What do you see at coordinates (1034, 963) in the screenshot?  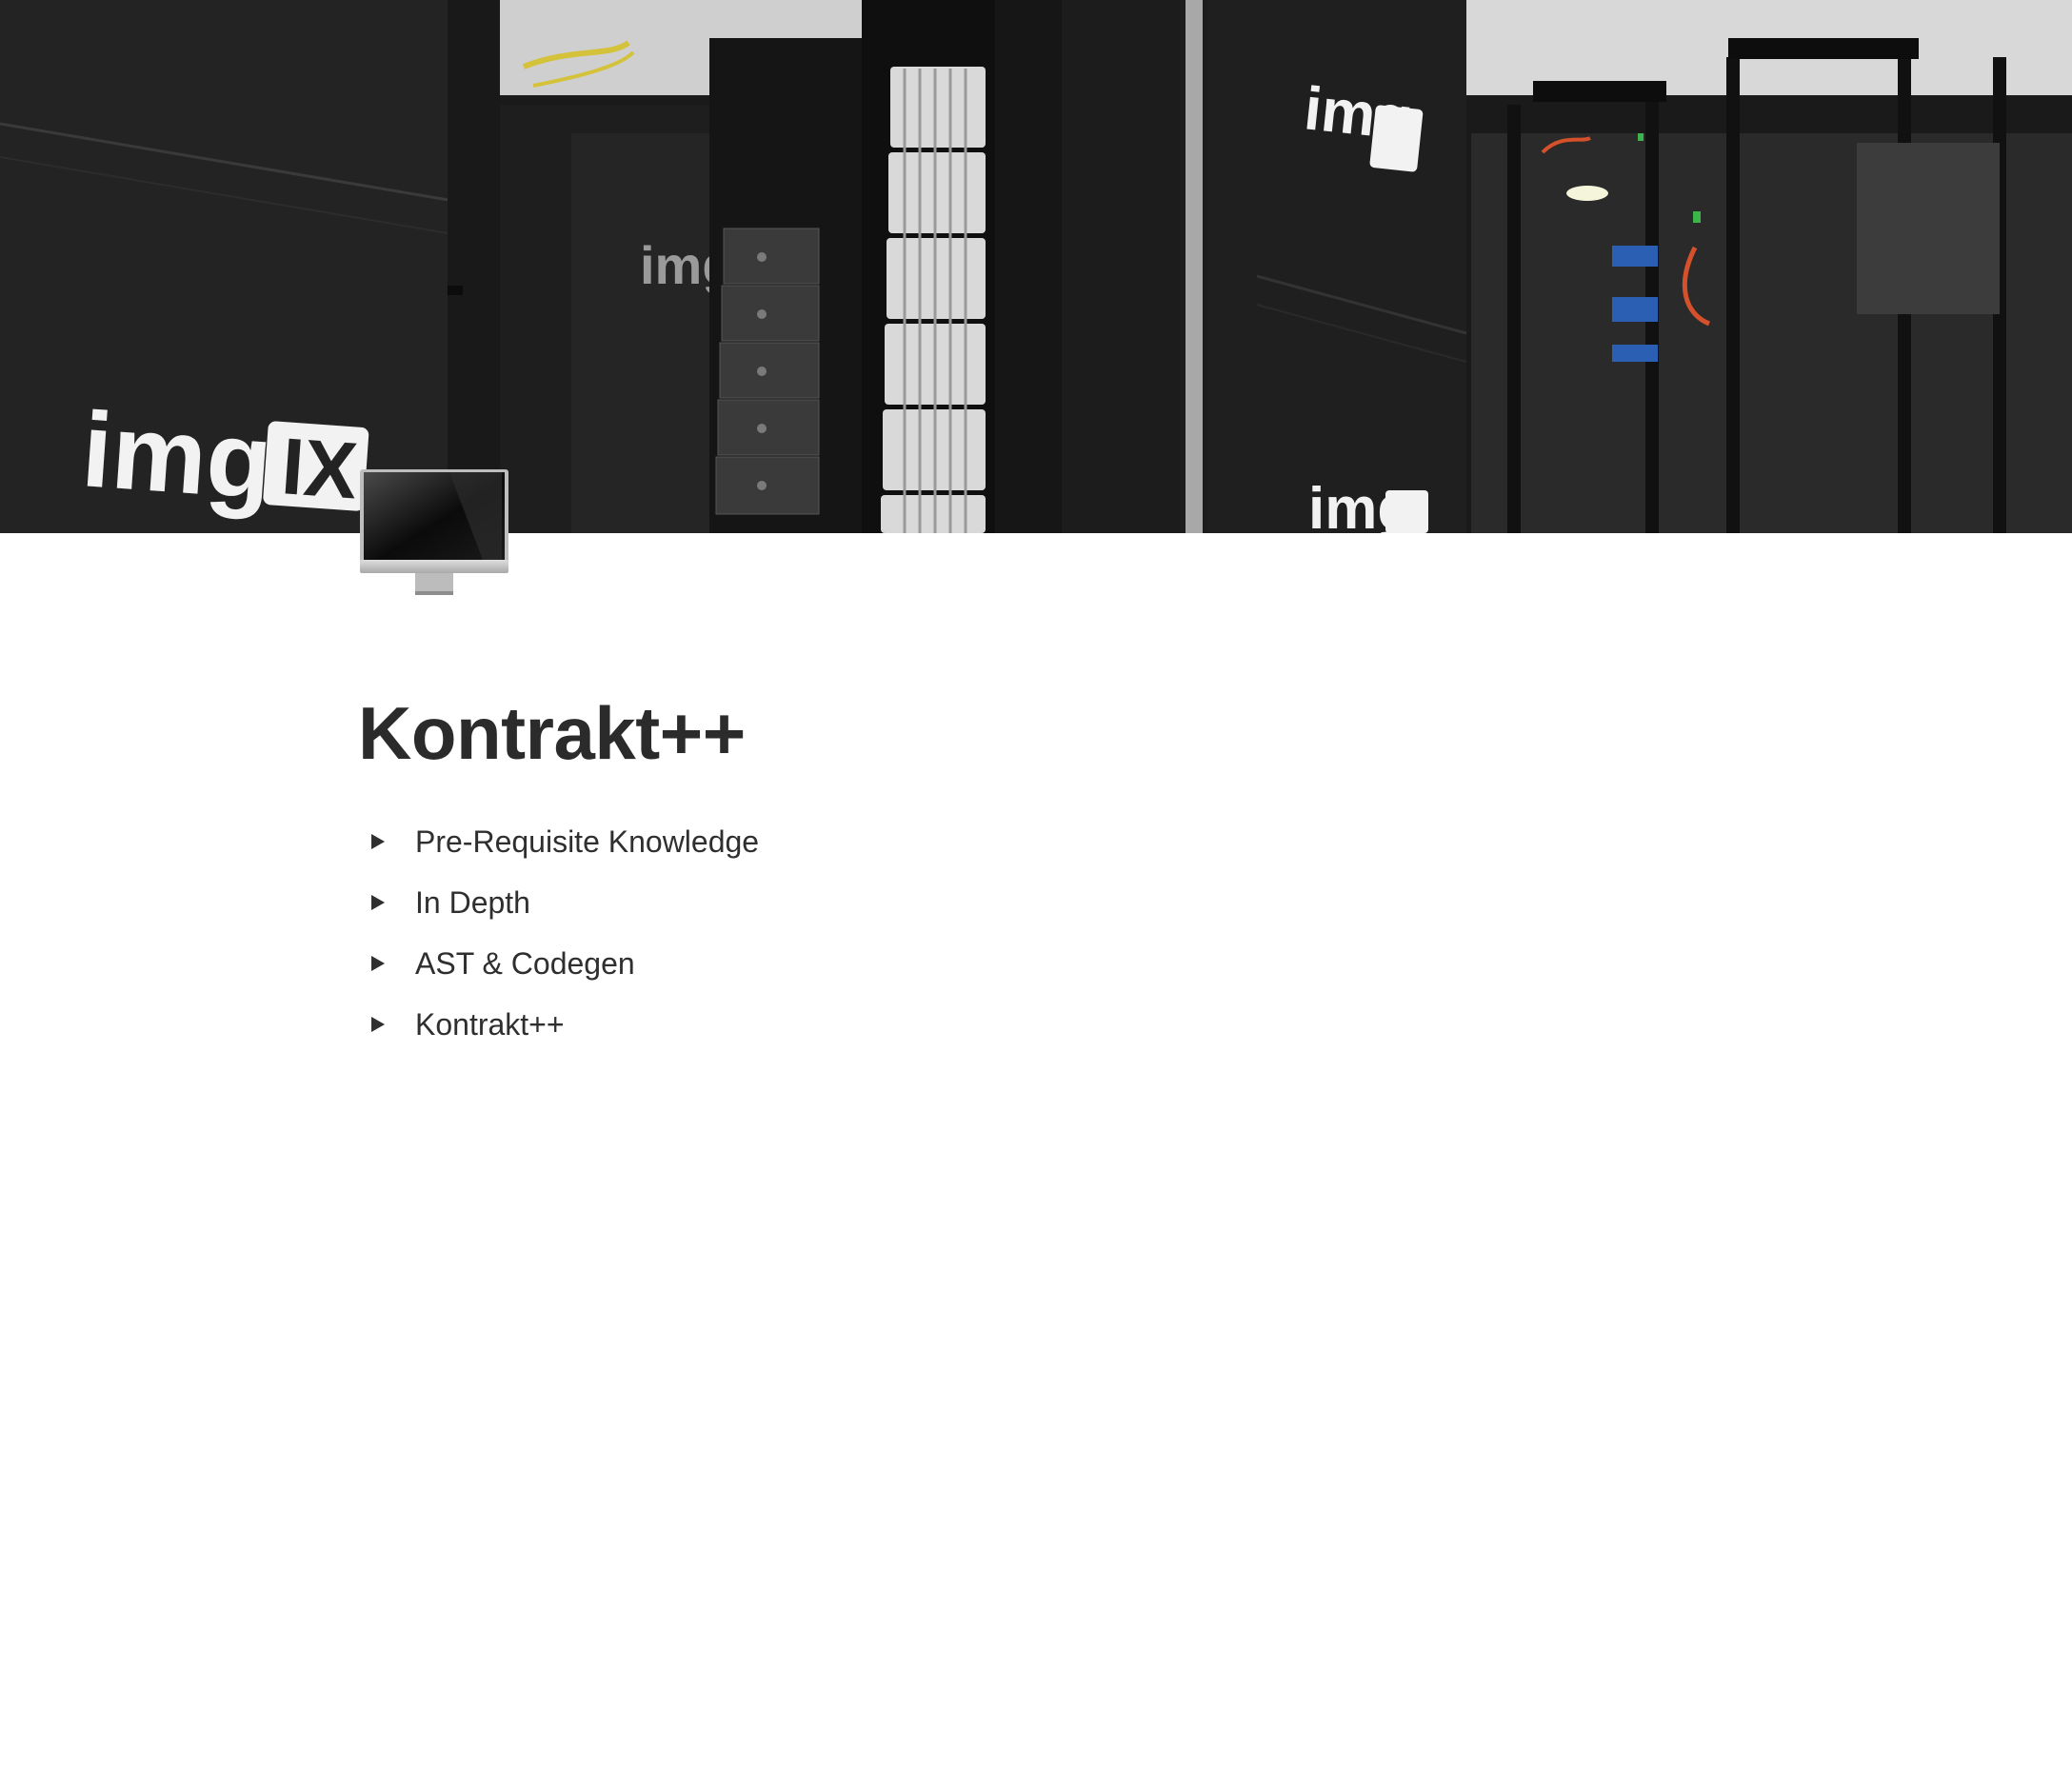 I see `toggle-ast-codegen: AST & Codegen` at bounding box center [1034, 963].